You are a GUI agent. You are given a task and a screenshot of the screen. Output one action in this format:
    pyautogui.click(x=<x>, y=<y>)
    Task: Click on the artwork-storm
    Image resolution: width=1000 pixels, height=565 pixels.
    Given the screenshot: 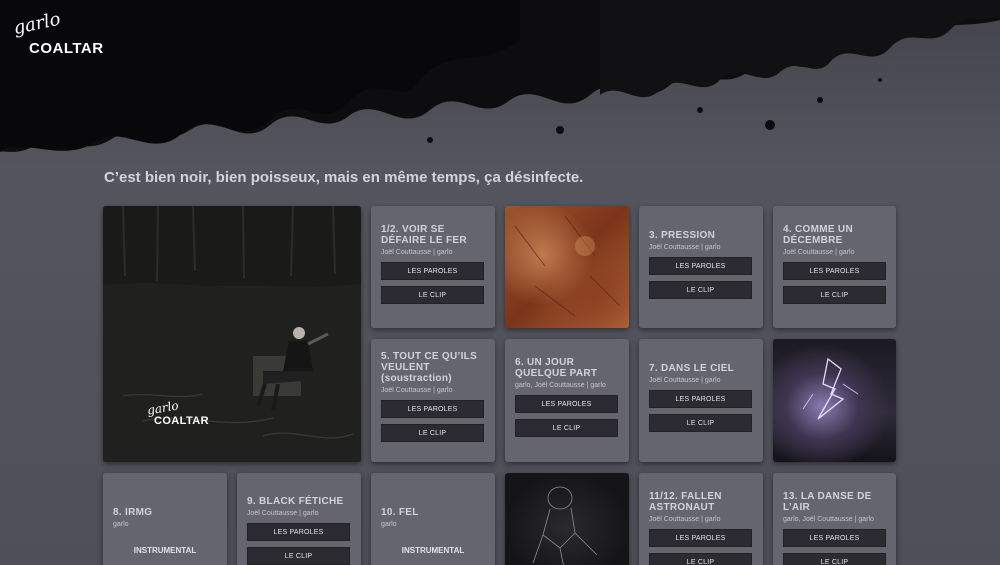 What is the action you would take?
    pyautogui.click(x=834, y=400)
    